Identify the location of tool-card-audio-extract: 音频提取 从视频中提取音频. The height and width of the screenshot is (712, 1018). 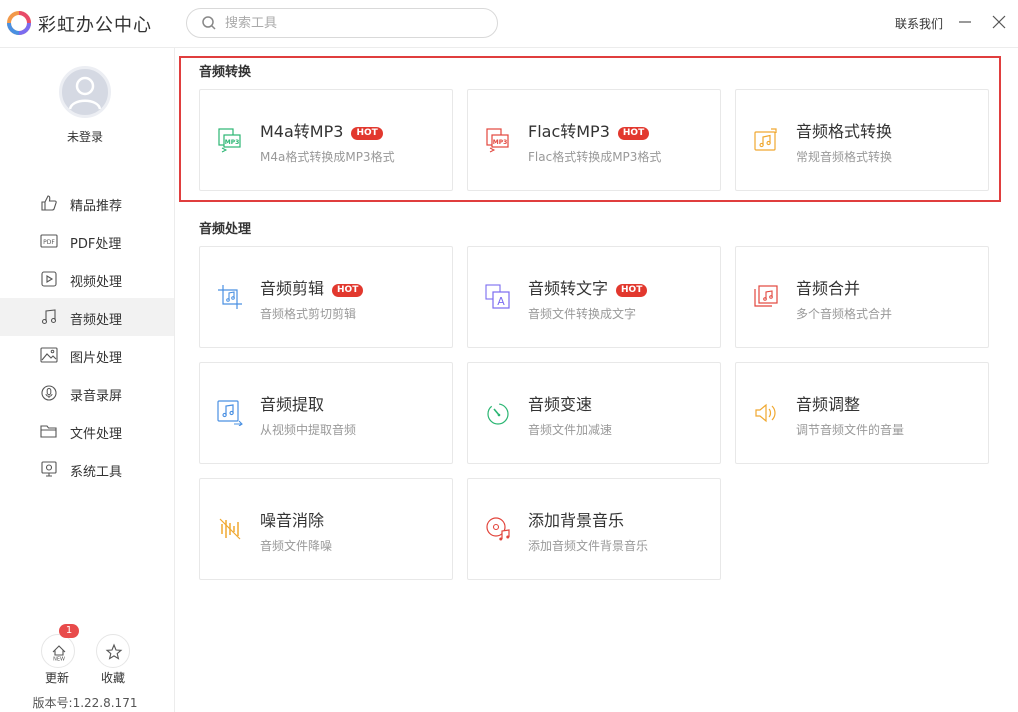
(326, 413).